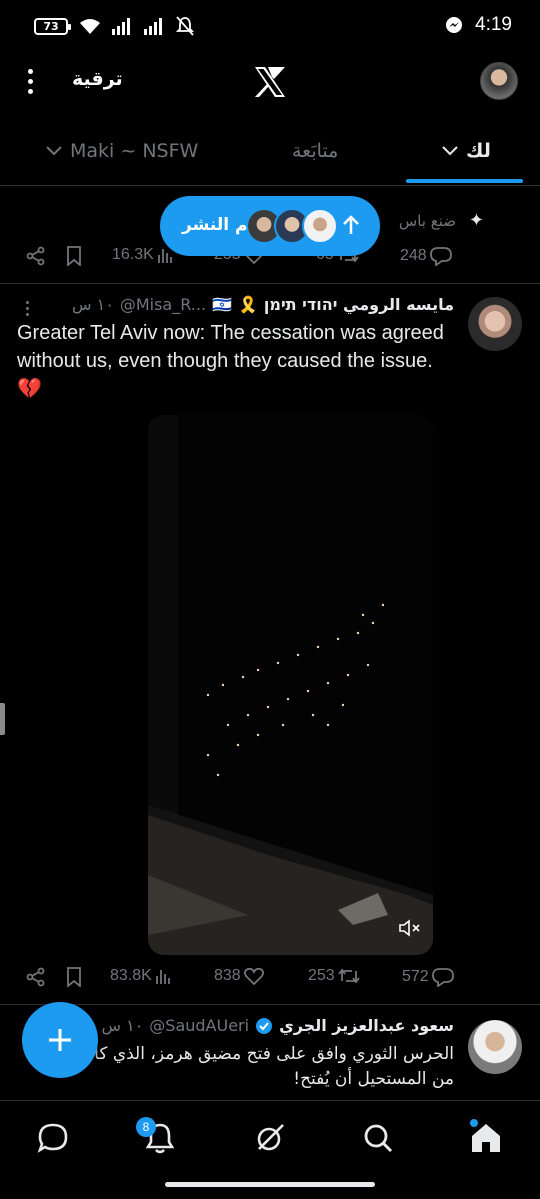 The image size is (540, 1199). Describe the element at coordinates (270, 153) in the screenshot. I see `timeline-tabs: Maki ~ NSFW متابَعة لك` at that location.